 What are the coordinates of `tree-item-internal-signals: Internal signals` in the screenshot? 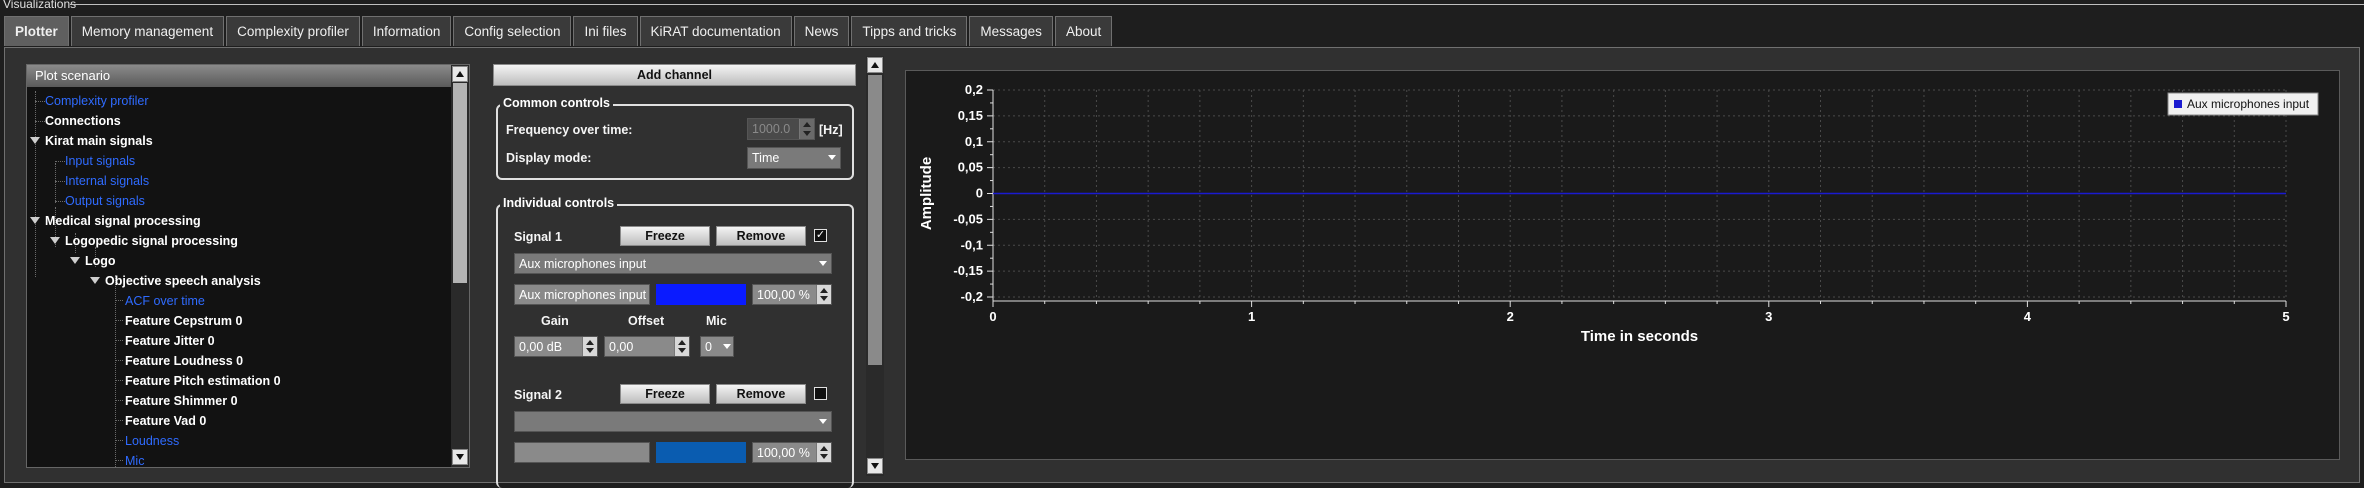 It's located at (107, 181).